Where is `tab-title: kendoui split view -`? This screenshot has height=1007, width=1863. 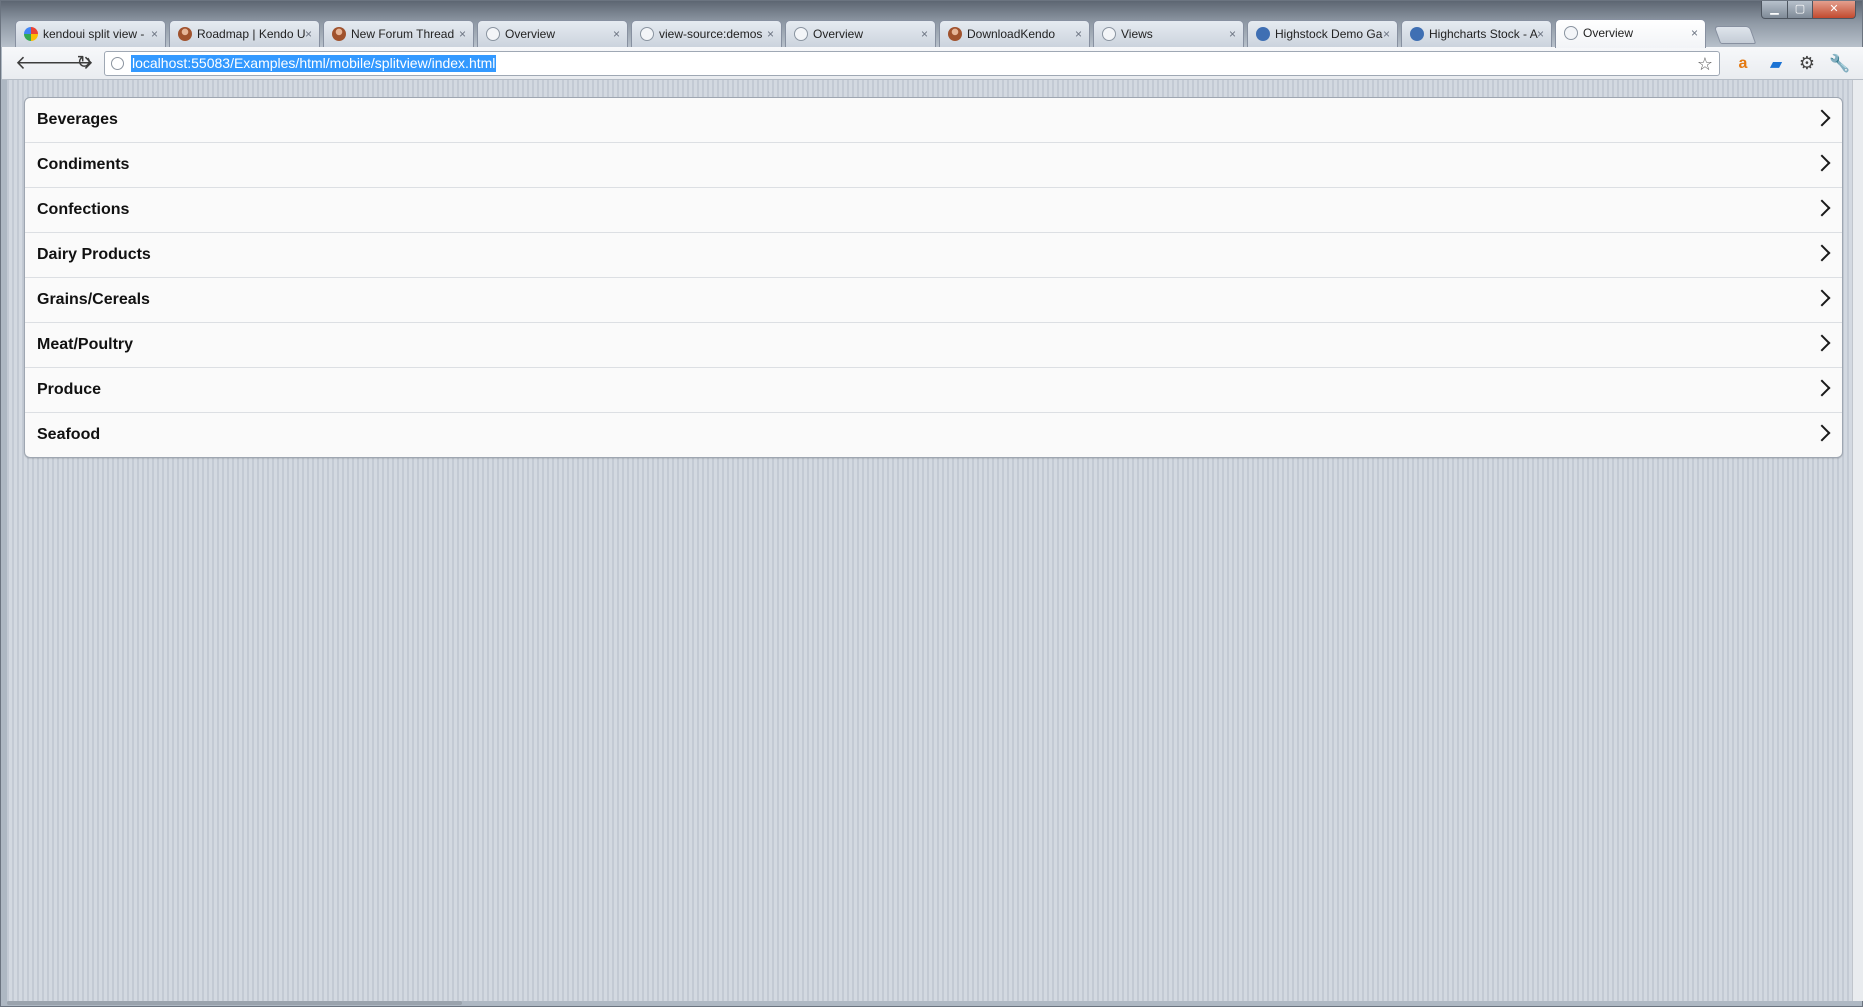 tab-title: kendoui split view - is located at coordinates (94, 34).